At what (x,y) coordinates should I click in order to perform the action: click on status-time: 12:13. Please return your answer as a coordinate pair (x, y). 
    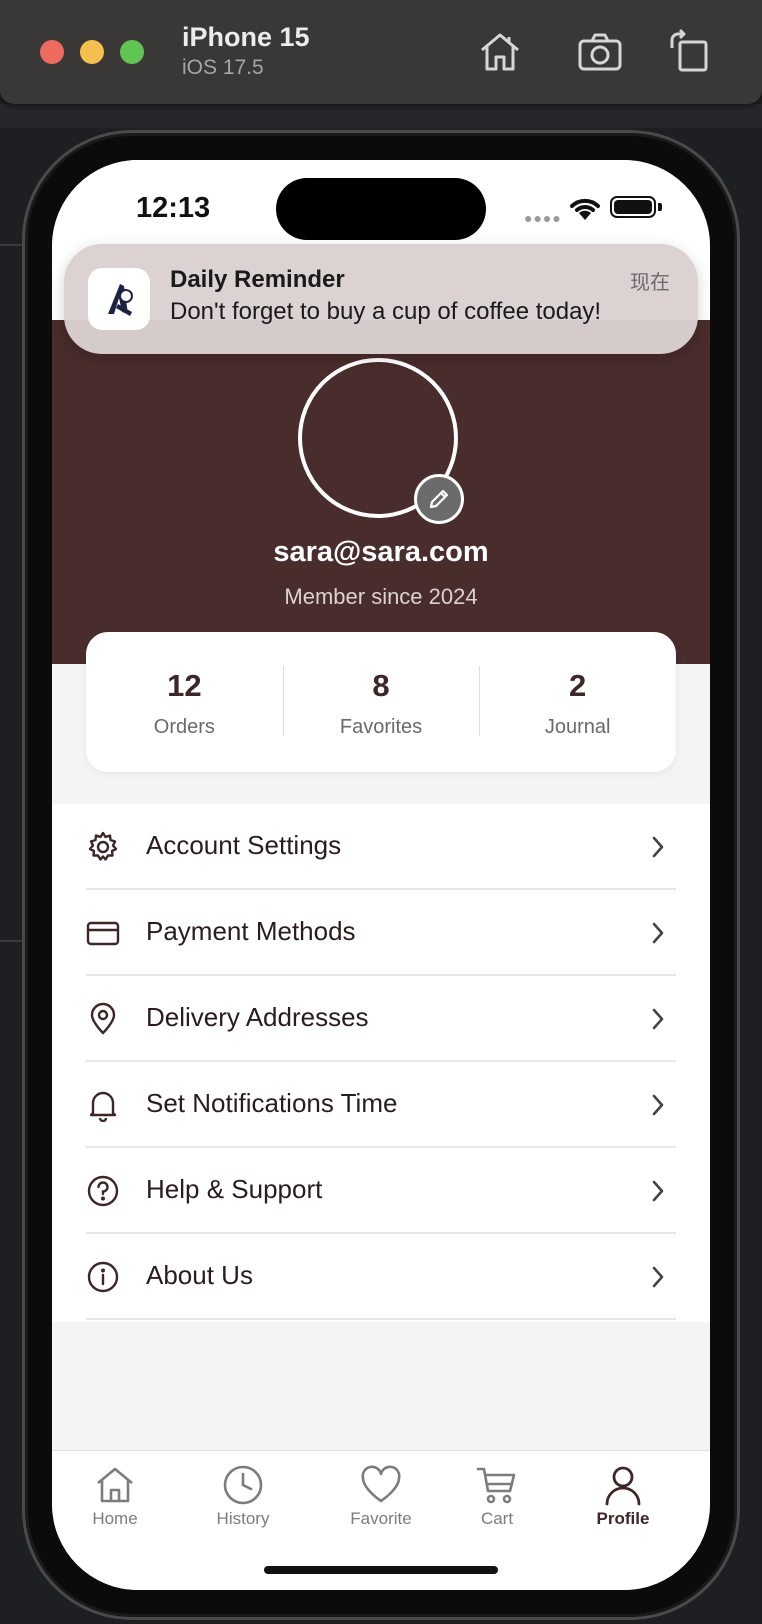
    Looking at the image, I should click on (173, 208).